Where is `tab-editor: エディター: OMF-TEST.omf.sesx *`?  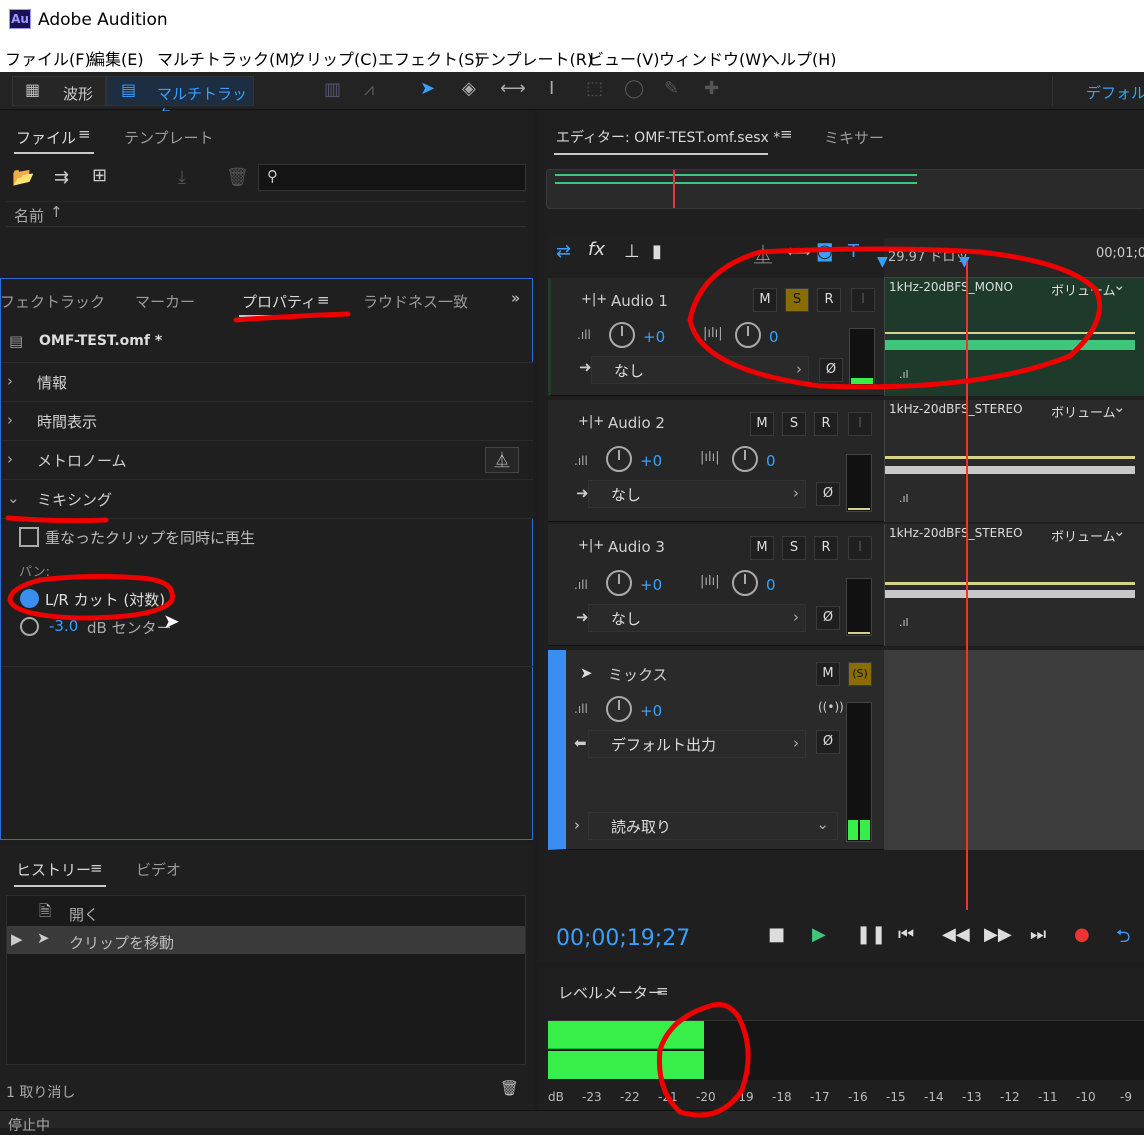 tab-editor: エディター: OMF-TEST.omf.sesx * is located at coordinates (668, 137).